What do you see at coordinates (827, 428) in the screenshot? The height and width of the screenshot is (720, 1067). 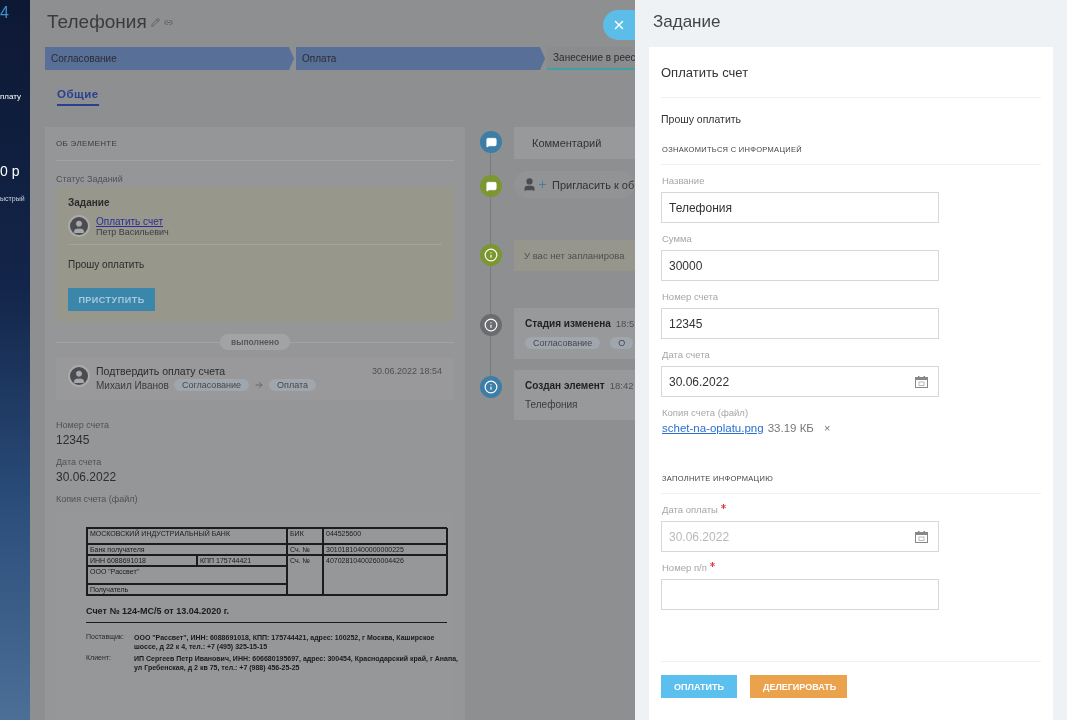 I see `remove-button: ×` at bounding box center [827, 428].